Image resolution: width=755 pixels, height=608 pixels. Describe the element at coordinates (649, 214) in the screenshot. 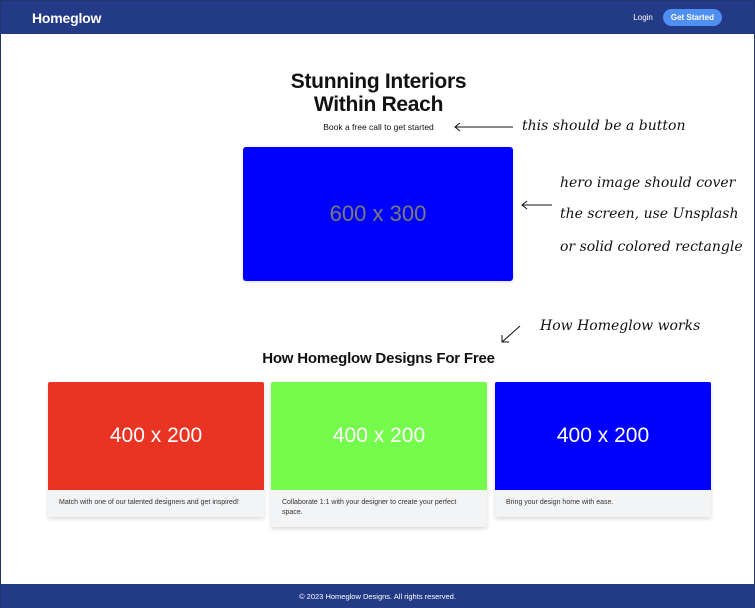

I see `hero-annotation-line-2: the screen, use Unsplash` at that location.